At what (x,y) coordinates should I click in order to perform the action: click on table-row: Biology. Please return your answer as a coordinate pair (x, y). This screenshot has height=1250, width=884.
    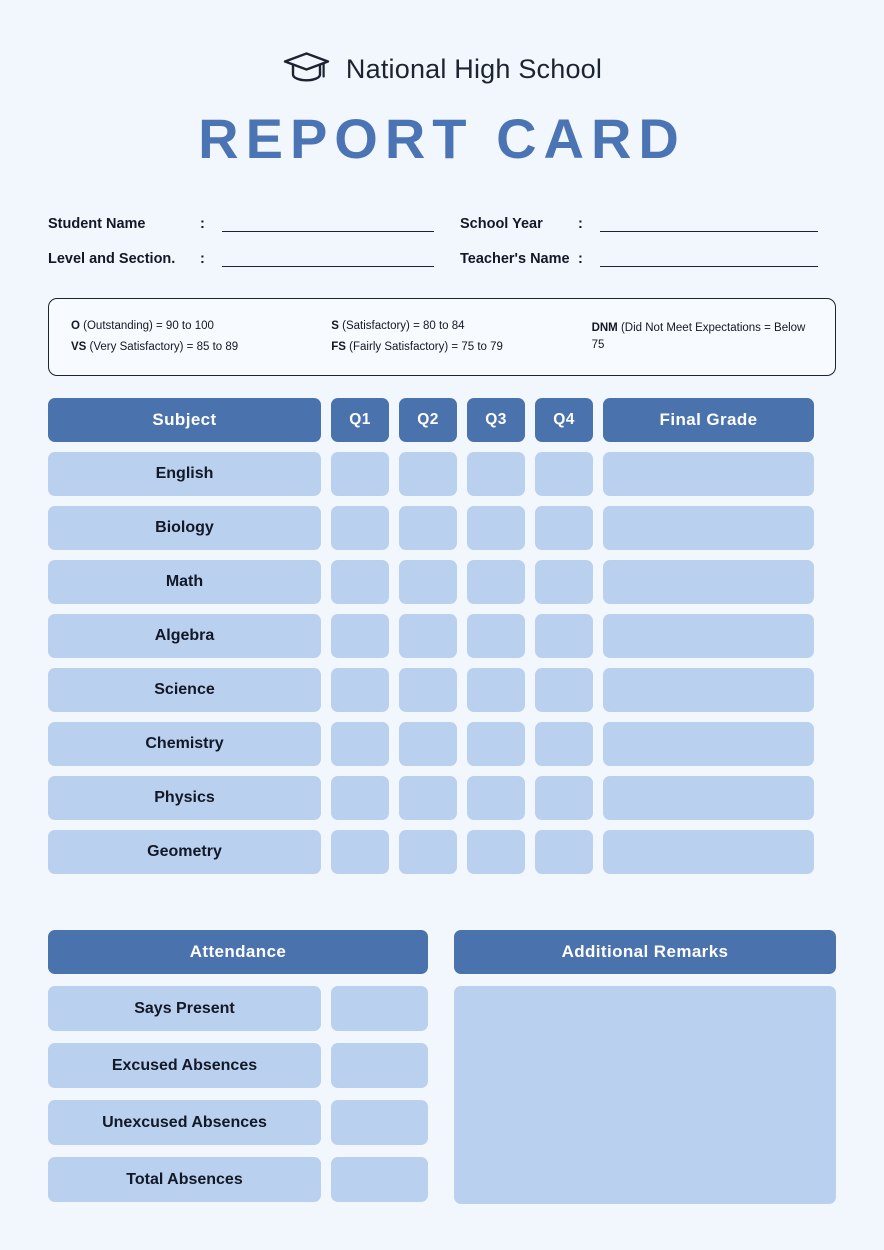
    Looking at the image, I should click on (442, 528).